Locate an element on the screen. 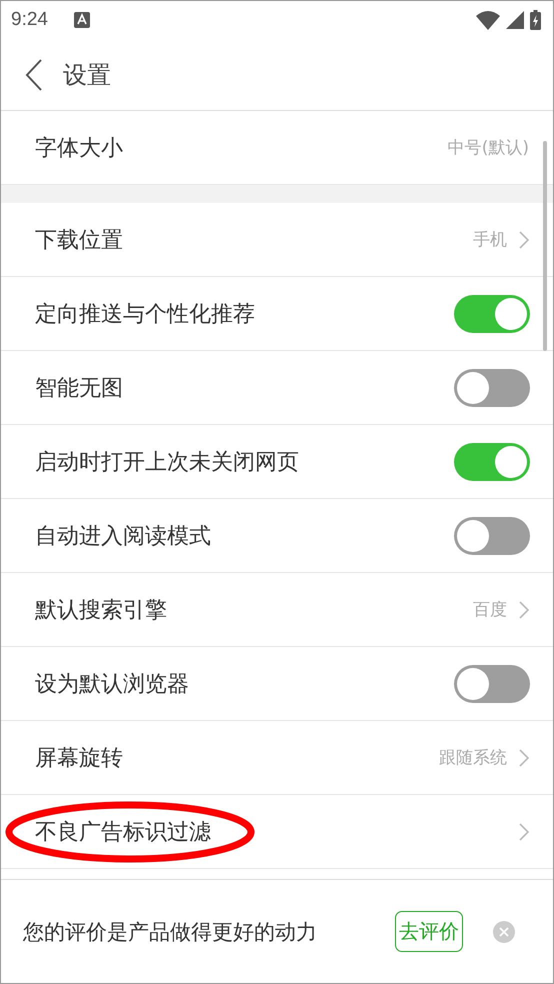  page-title: 设置 is located at coordinates (87, 75).